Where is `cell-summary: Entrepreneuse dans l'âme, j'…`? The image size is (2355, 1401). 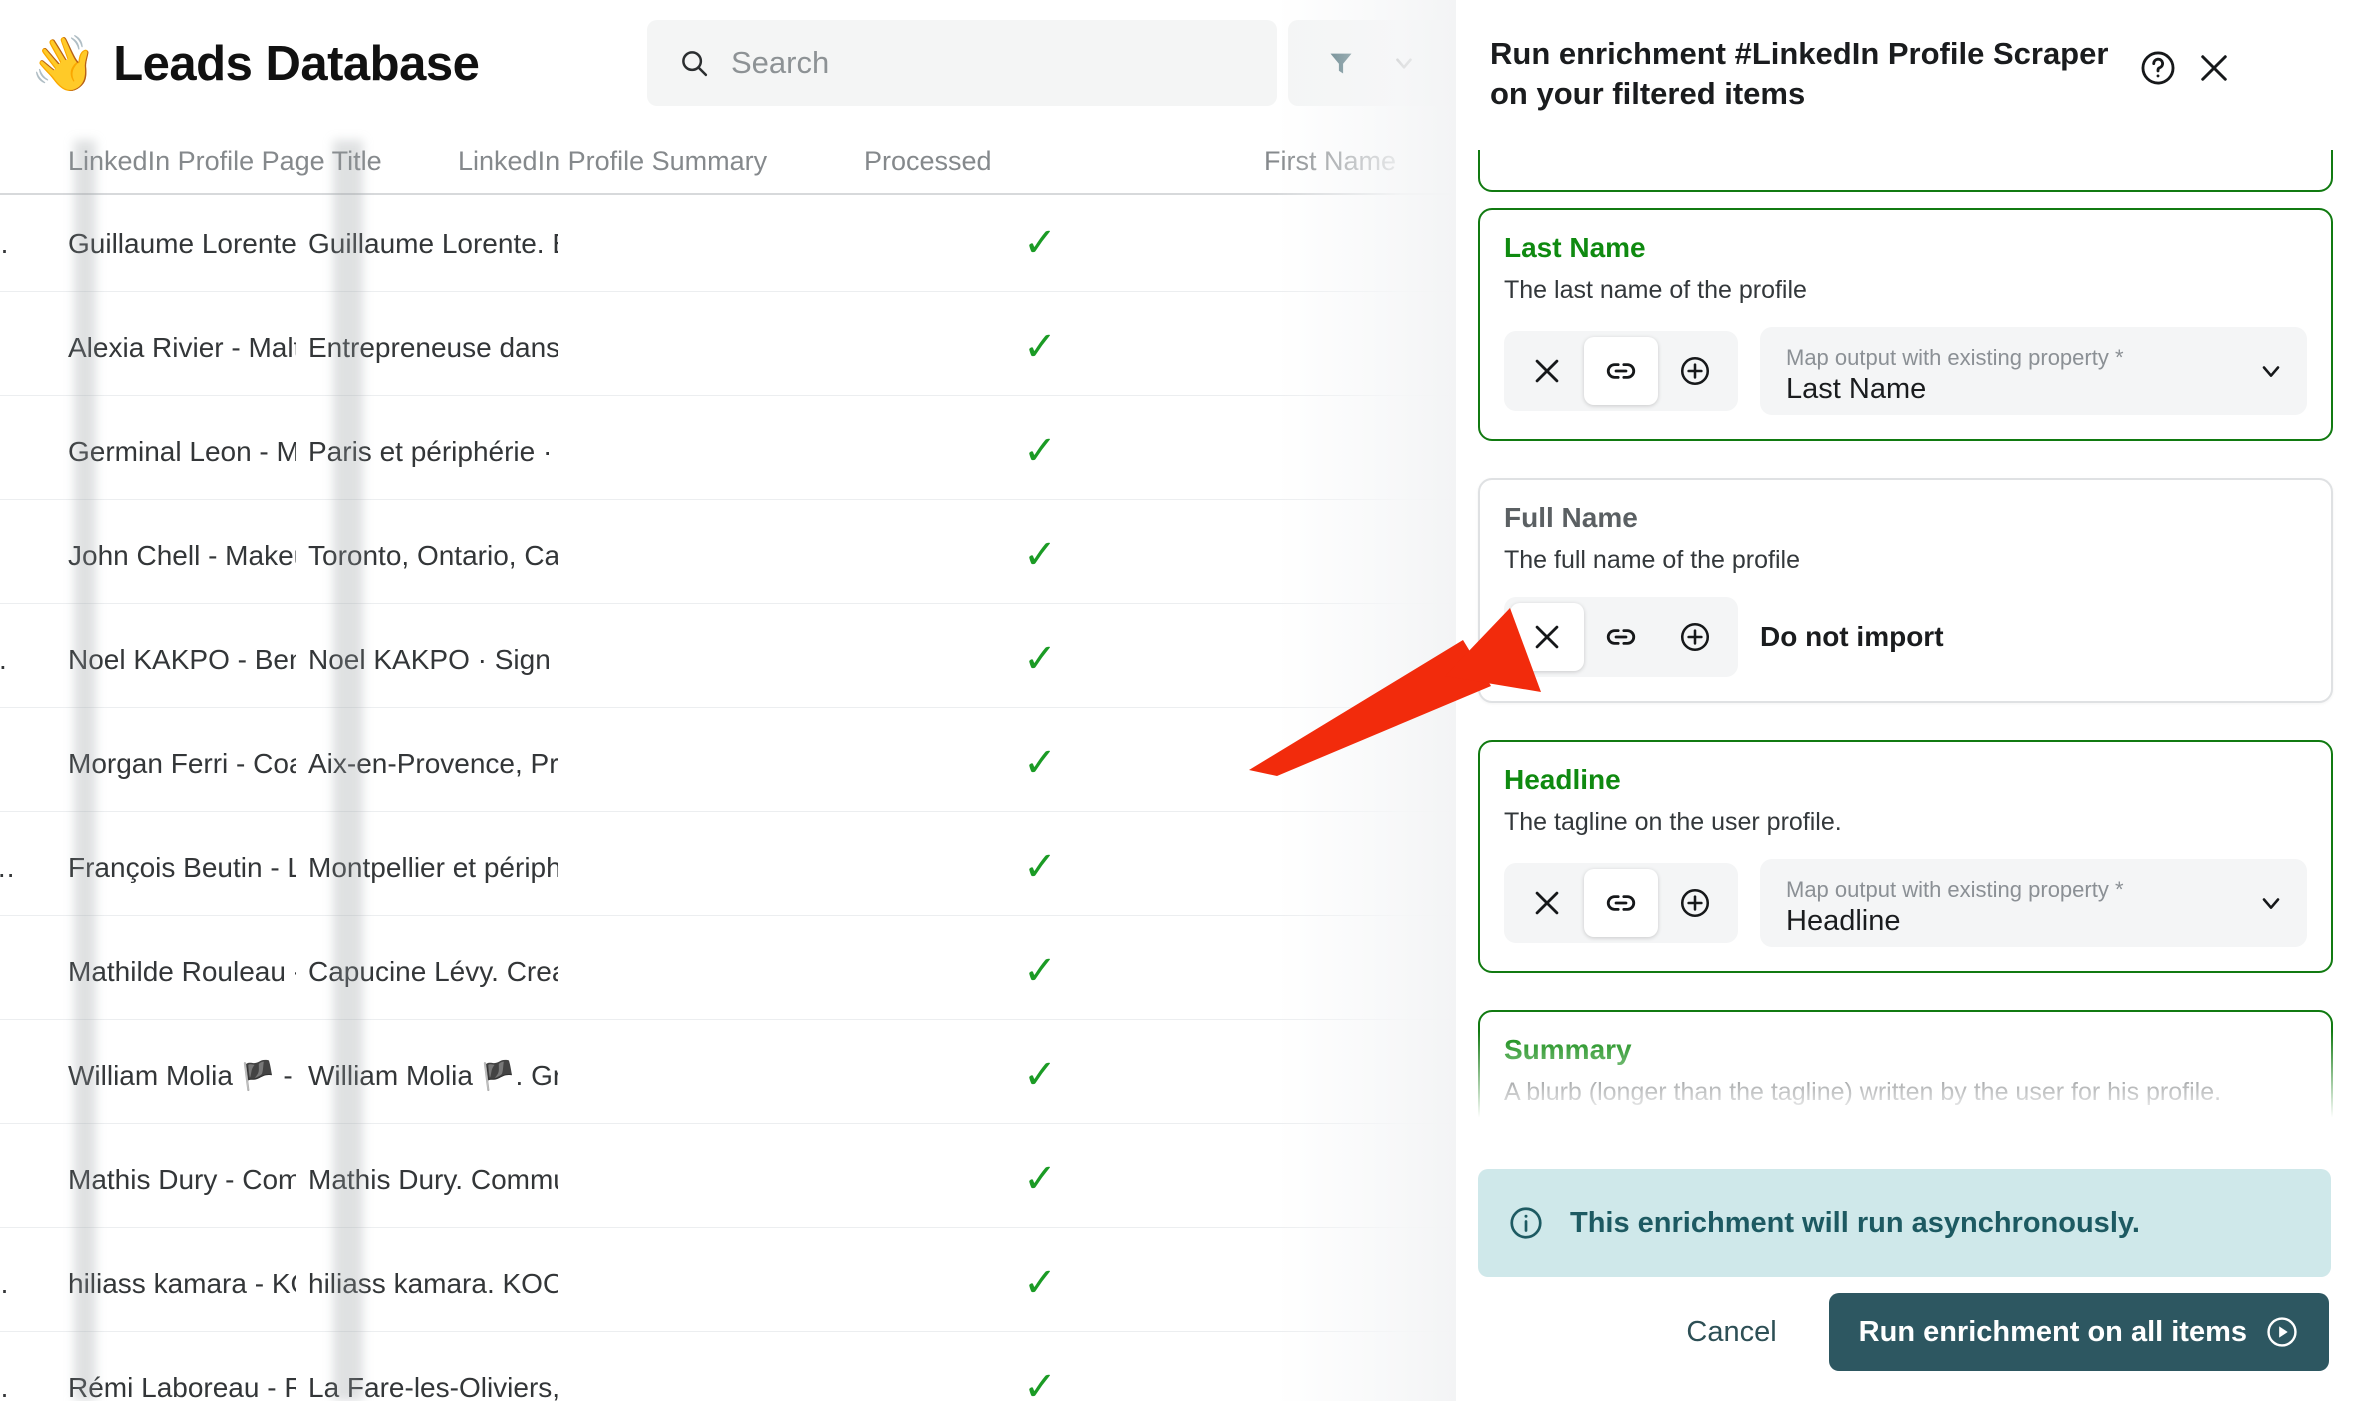
cell-summary: Entrepreneuse dans l'âme, j'… is located at coordinates (433, 347).